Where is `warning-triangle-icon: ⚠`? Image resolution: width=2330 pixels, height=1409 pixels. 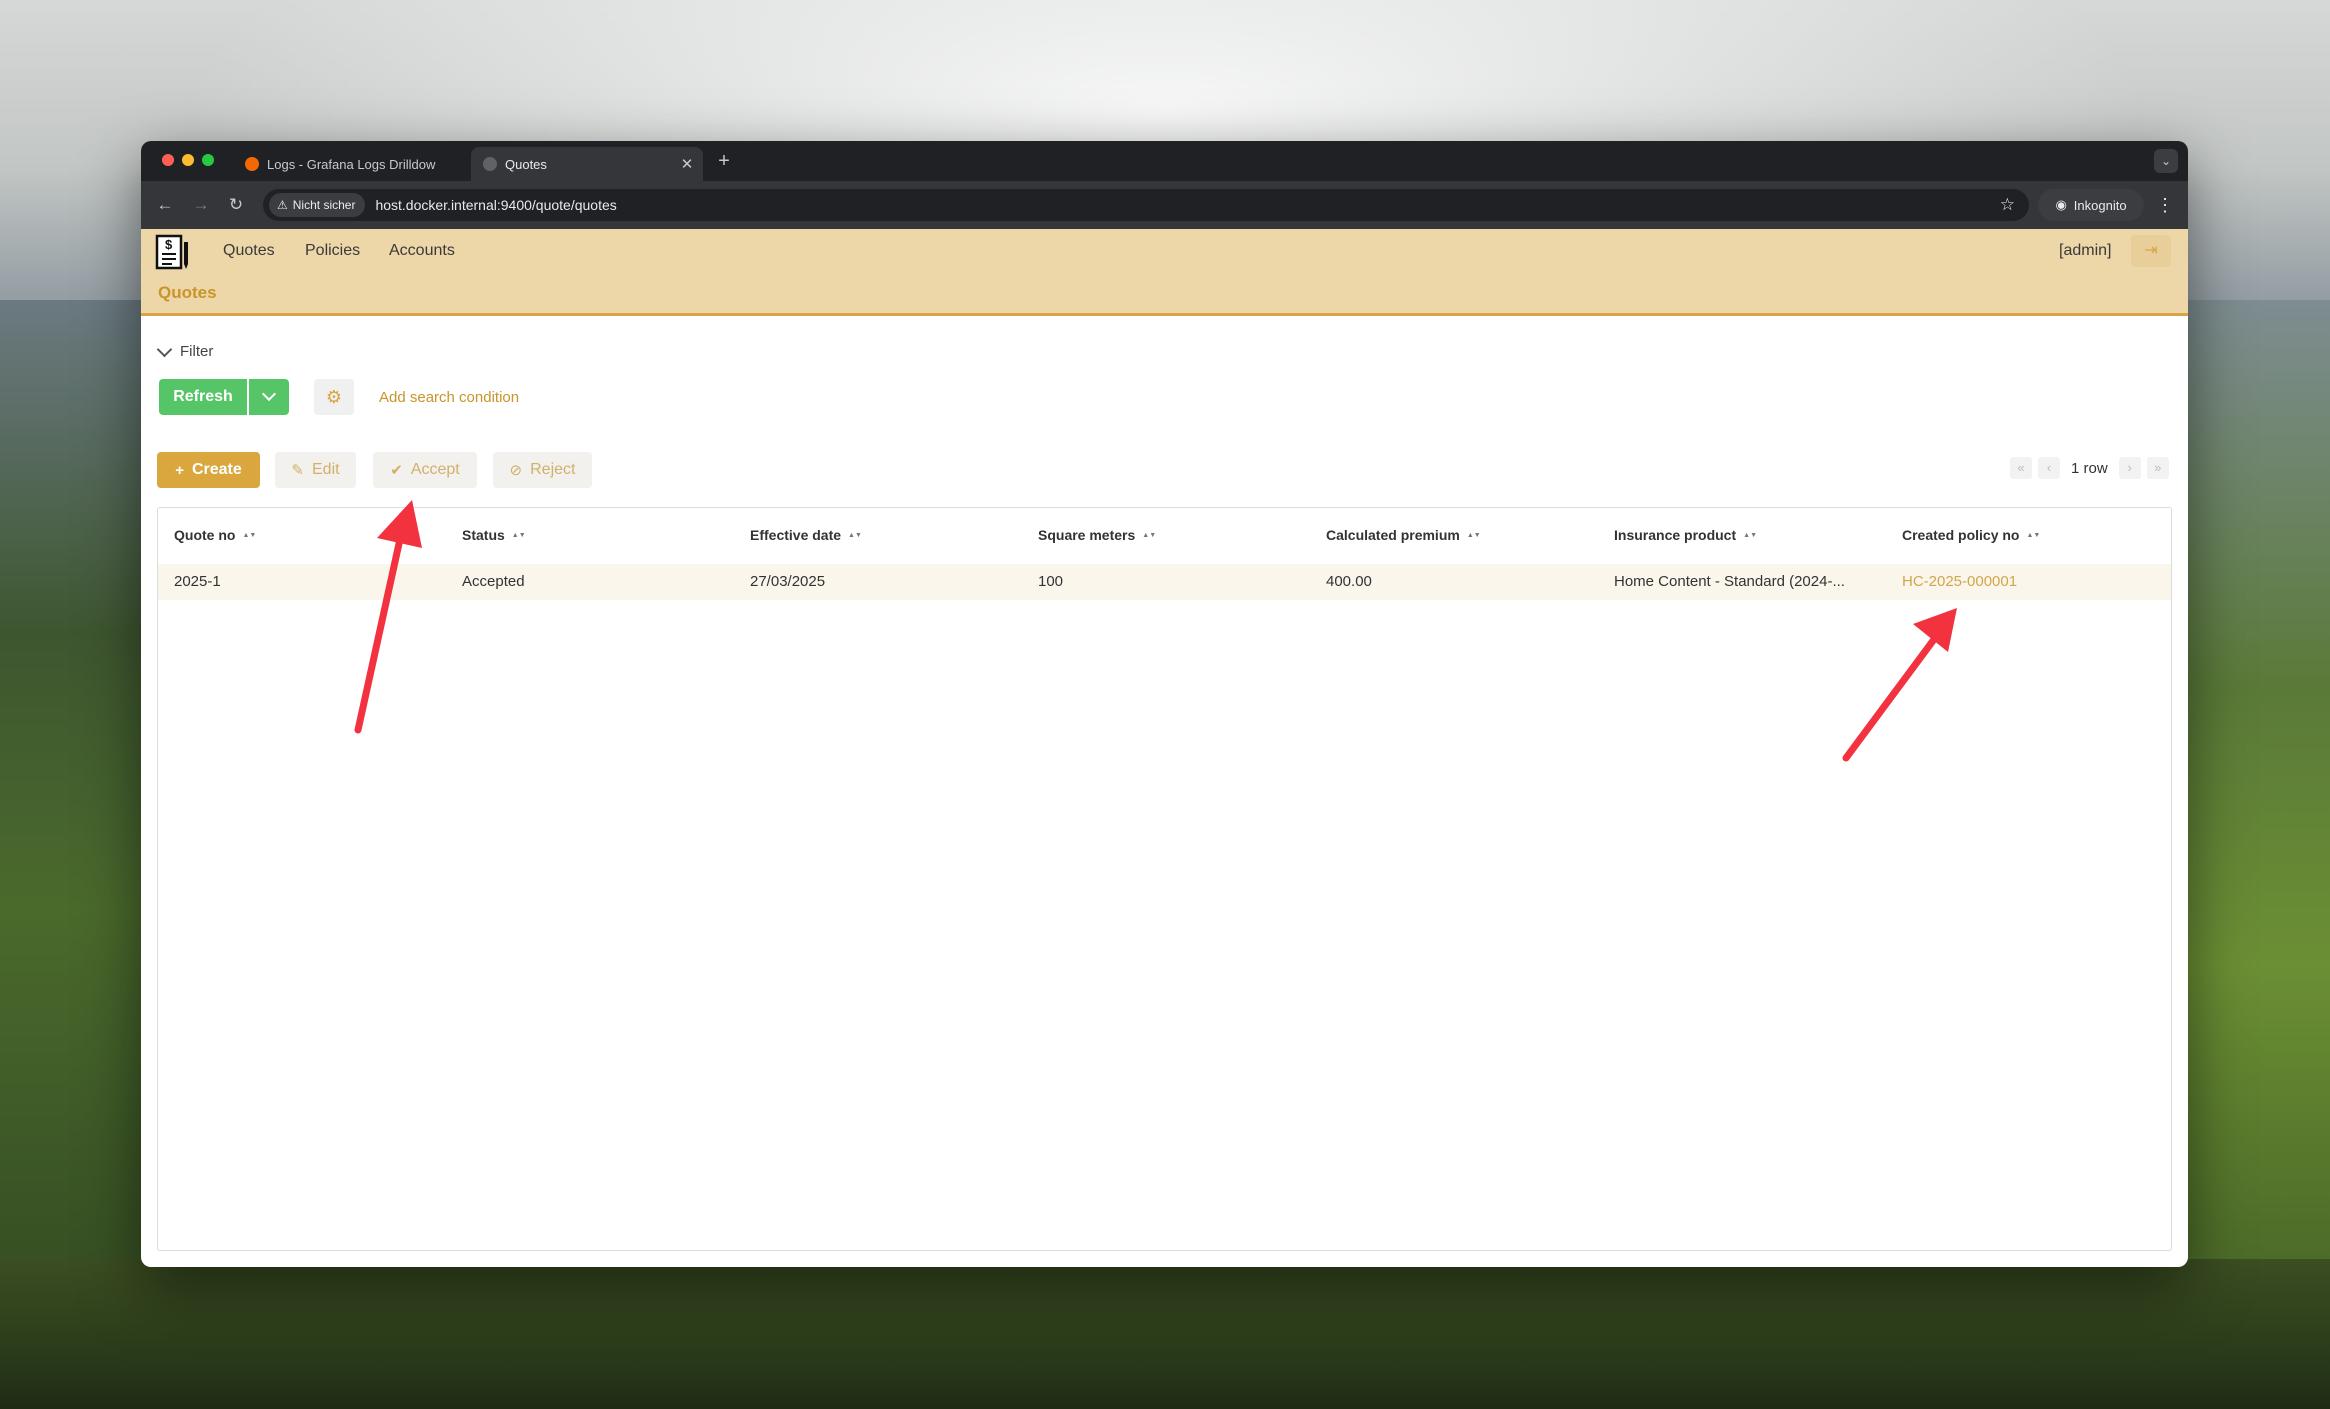 warning-triangle-icon: ⚠ is located at coordinates (282, 205).